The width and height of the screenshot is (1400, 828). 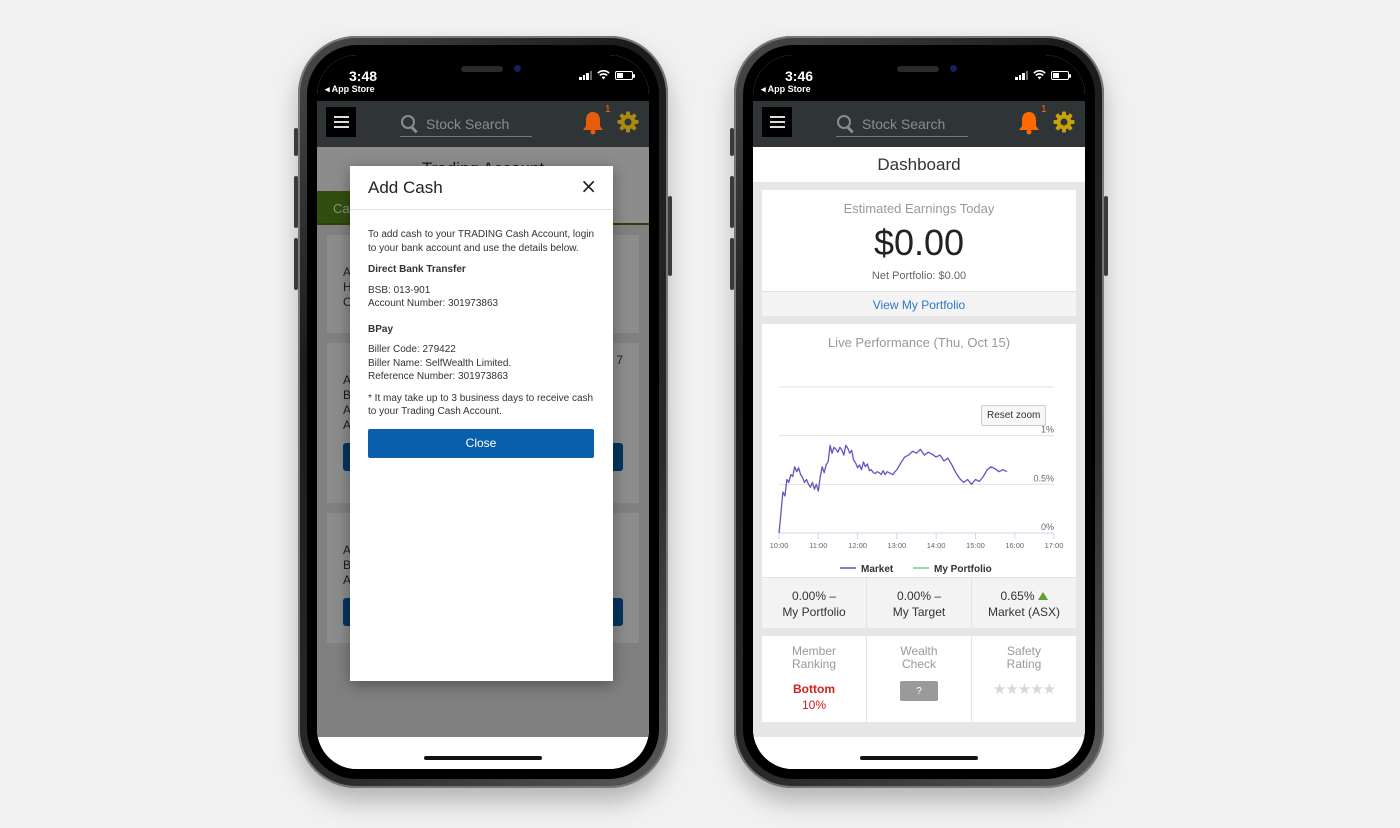 What do you see at coordinates (1047, 430) in the screenshot?
I see `y-tick-label: 1%` at bounding box center [1047, 430].